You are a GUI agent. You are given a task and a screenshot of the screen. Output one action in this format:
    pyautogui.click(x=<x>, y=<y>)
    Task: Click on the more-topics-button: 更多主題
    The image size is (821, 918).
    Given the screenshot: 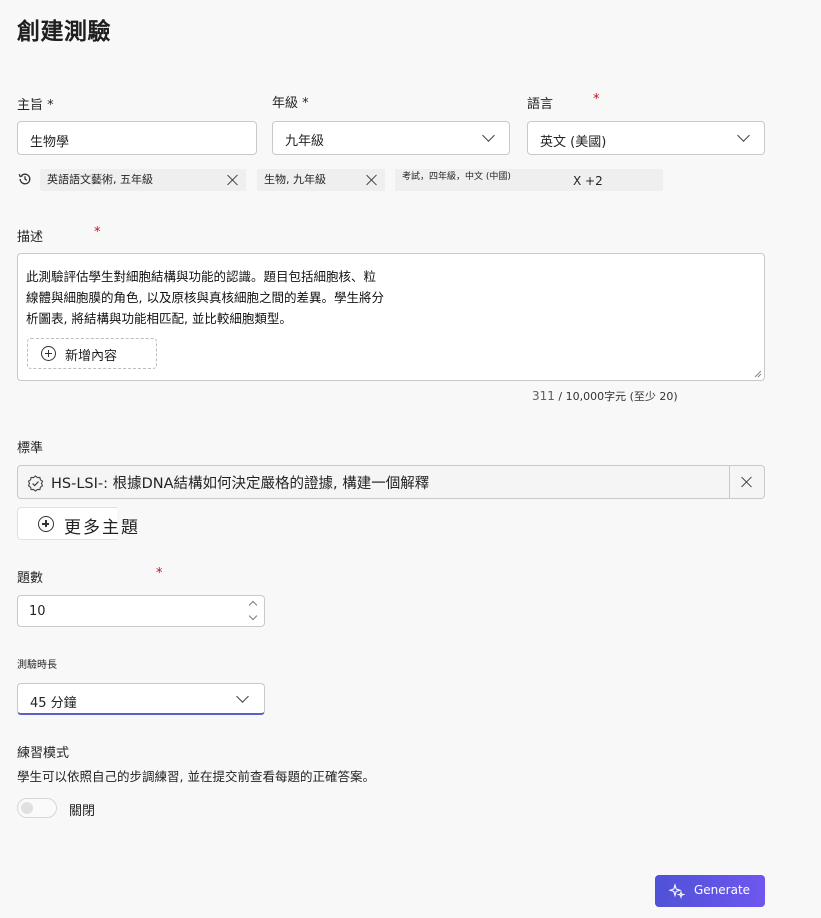 What is the action you would take?
    pyautogui.click(x=77, y=523)
    